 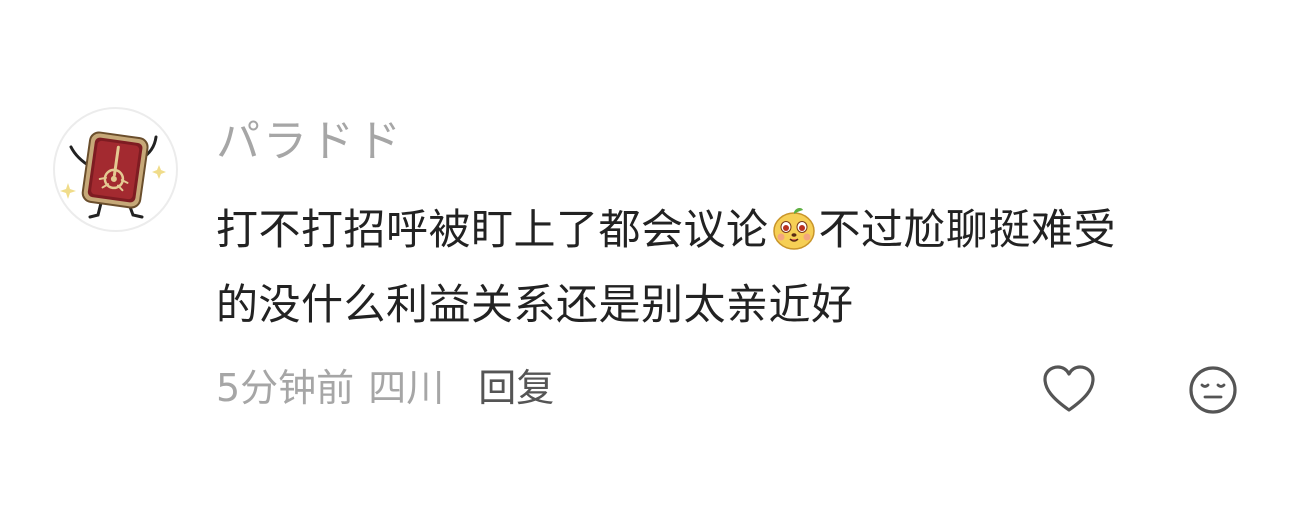 What do you see at coordinates (967, 229) in the screenshot?
I see `comment-text-segment: 不过尬聊挺难受` at bounding box center [967, 229].